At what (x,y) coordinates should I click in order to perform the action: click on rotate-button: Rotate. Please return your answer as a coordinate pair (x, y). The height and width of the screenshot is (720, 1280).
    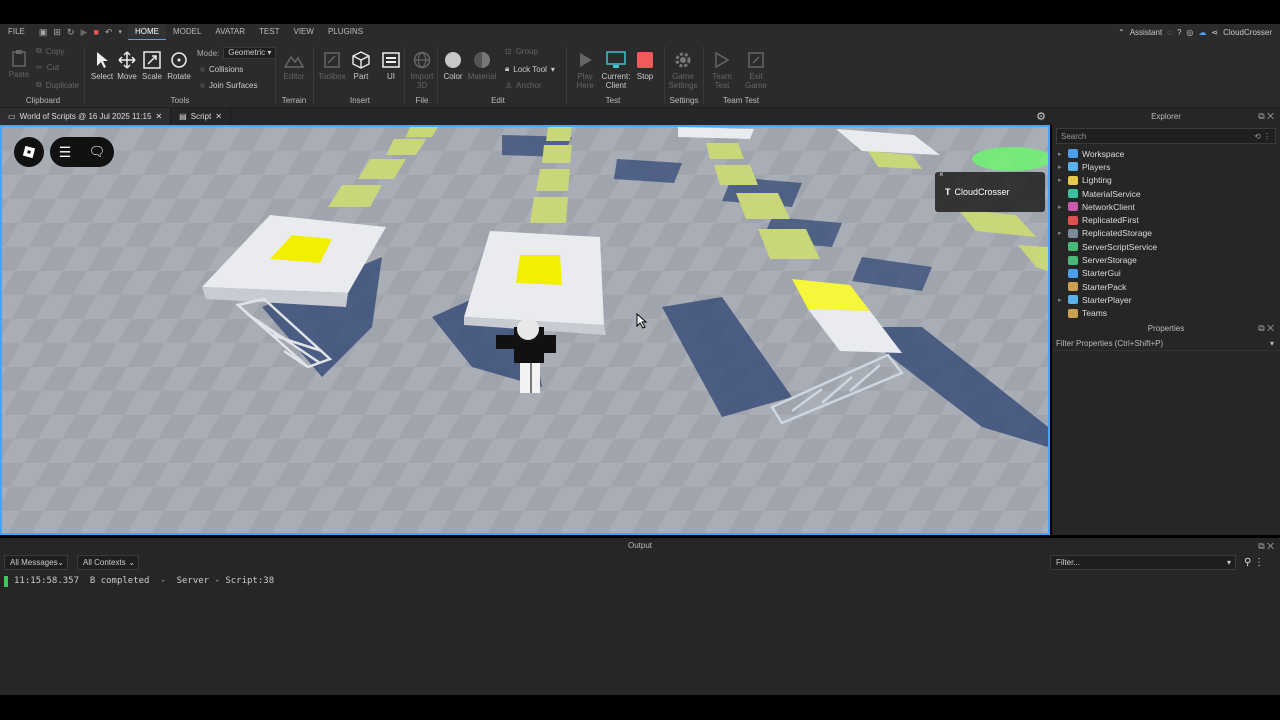
    Looking at the image, I should click on (179, 65).